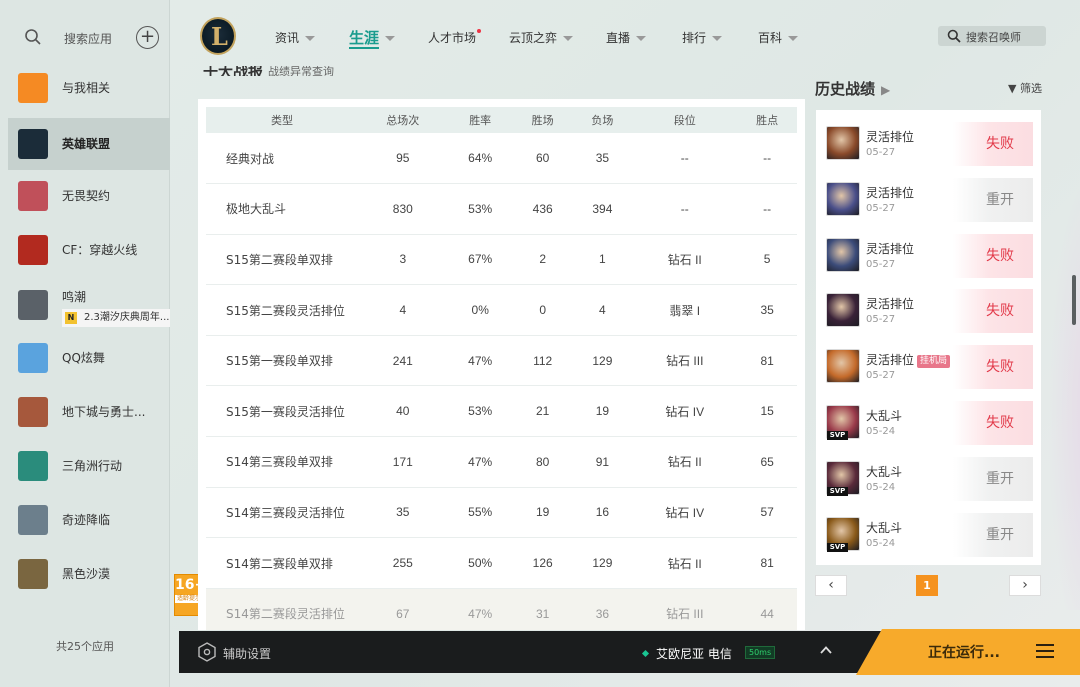 This screenshot has height=687, width=1080. Describe the element at coordinates (686, 653) in the screenshot. I see `server-name: 艾欧尼亚 电信` at that location.